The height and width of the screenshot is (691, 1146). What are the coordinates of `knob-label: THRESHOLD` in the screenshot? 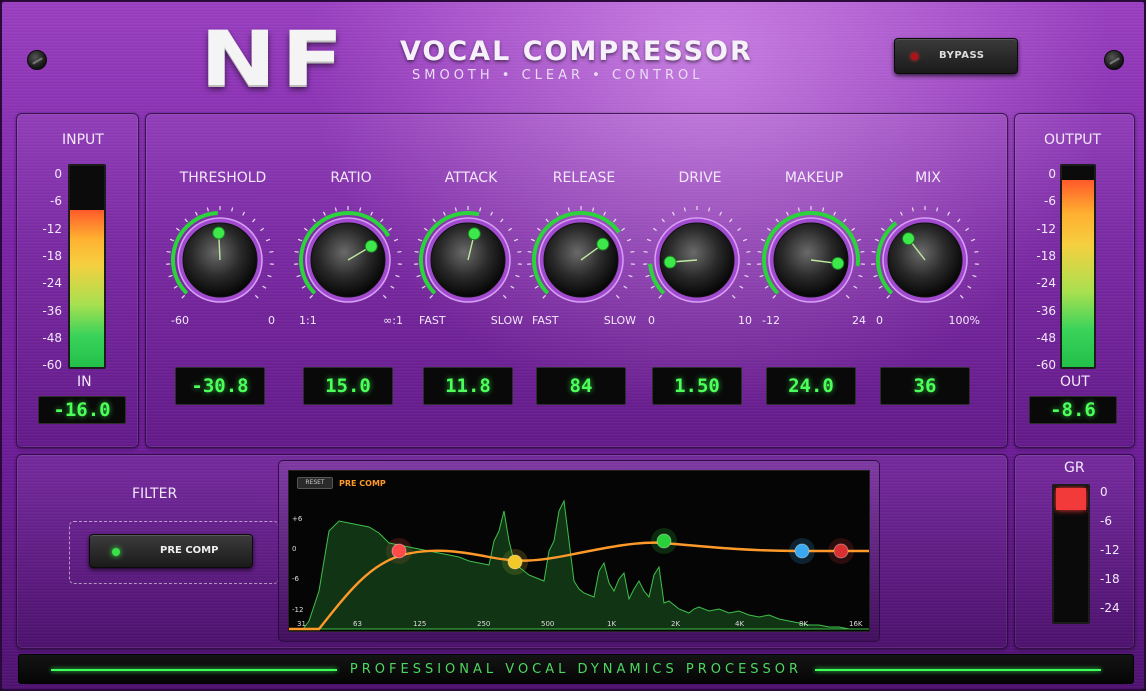 It's located at (223, 178).